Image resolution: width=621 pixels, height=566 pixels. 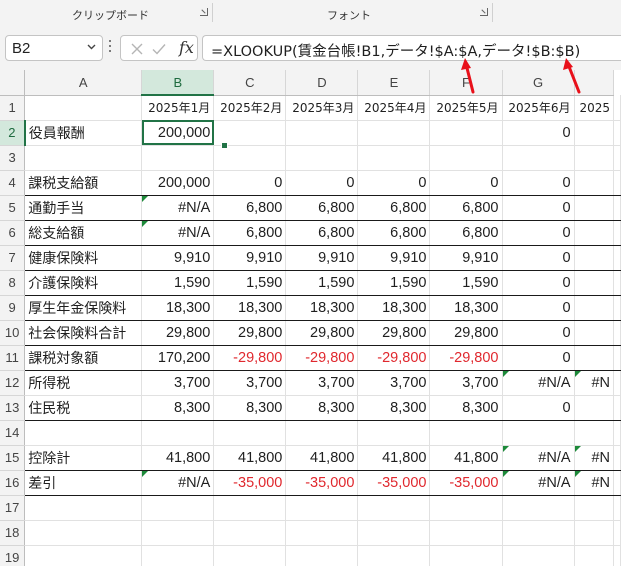 What do you see at coordinates (538, 457) in the screenshot?
I see `cell-g15: #N/A` at bounding box center [538, 457].